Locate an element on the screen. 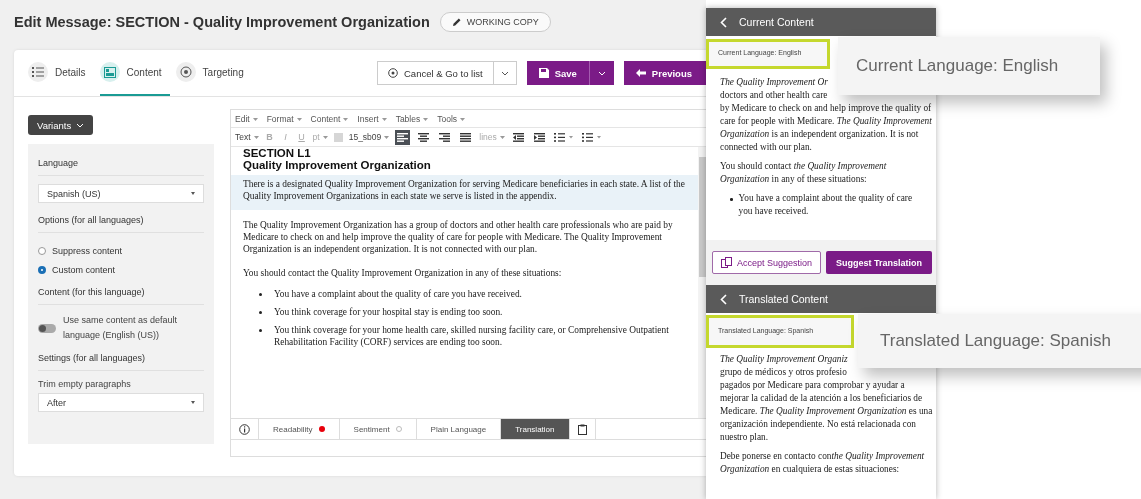  toolbar-dropdown: Text is located at coordinates (247, 137).